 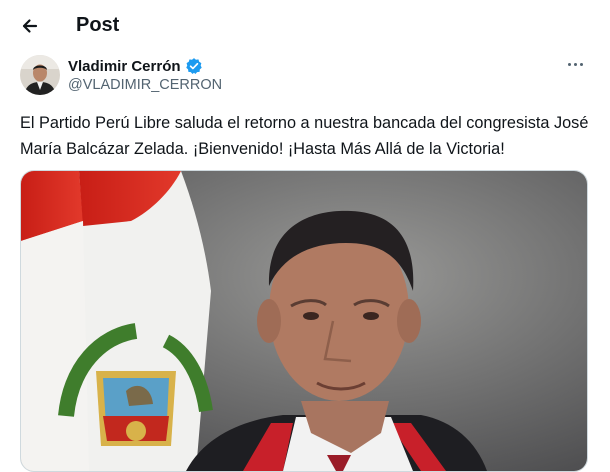 I want to click on arrow-left-icon, so click(x=30, y=26).